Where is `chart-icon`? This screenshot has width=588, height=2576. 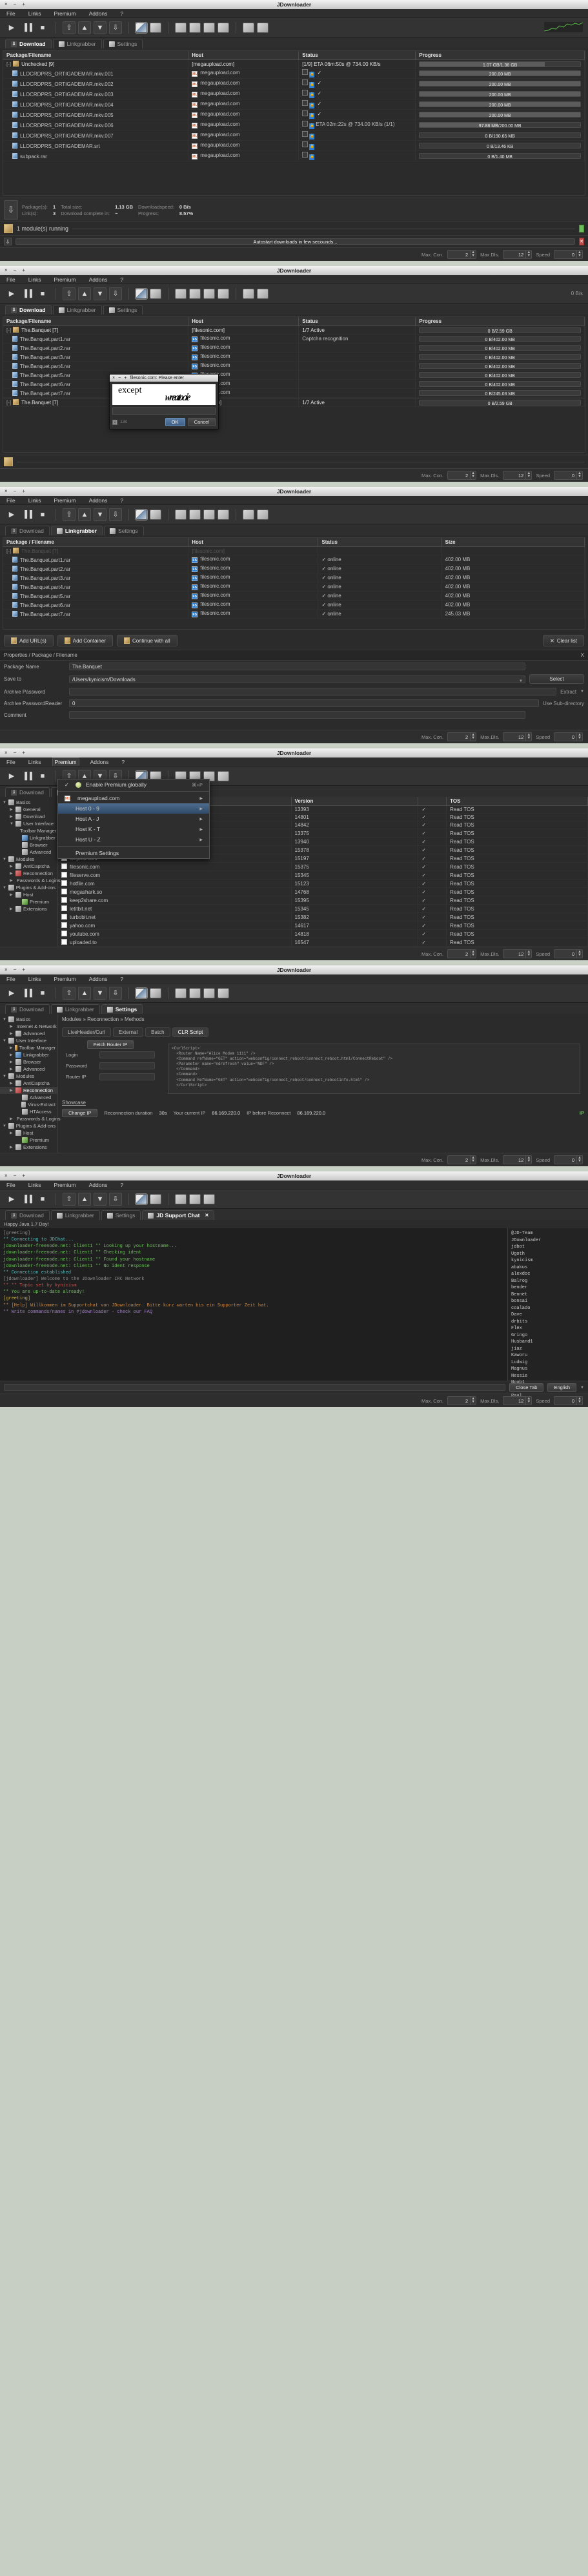 chart-icon is located at coordinates (263, 27).